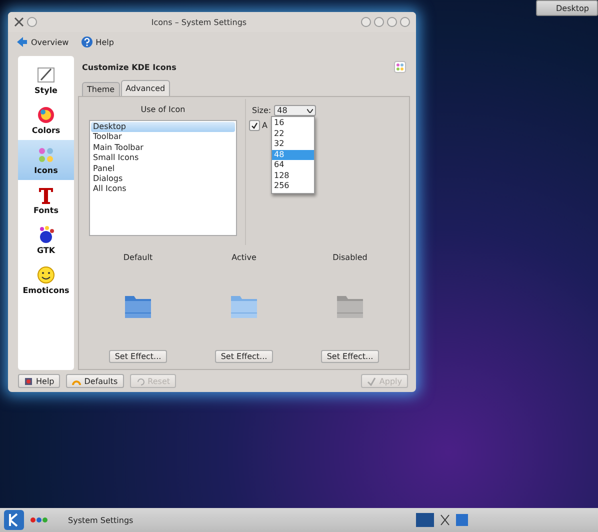  I want to click on window-title: Icons – System Settings, so click(199, 22).